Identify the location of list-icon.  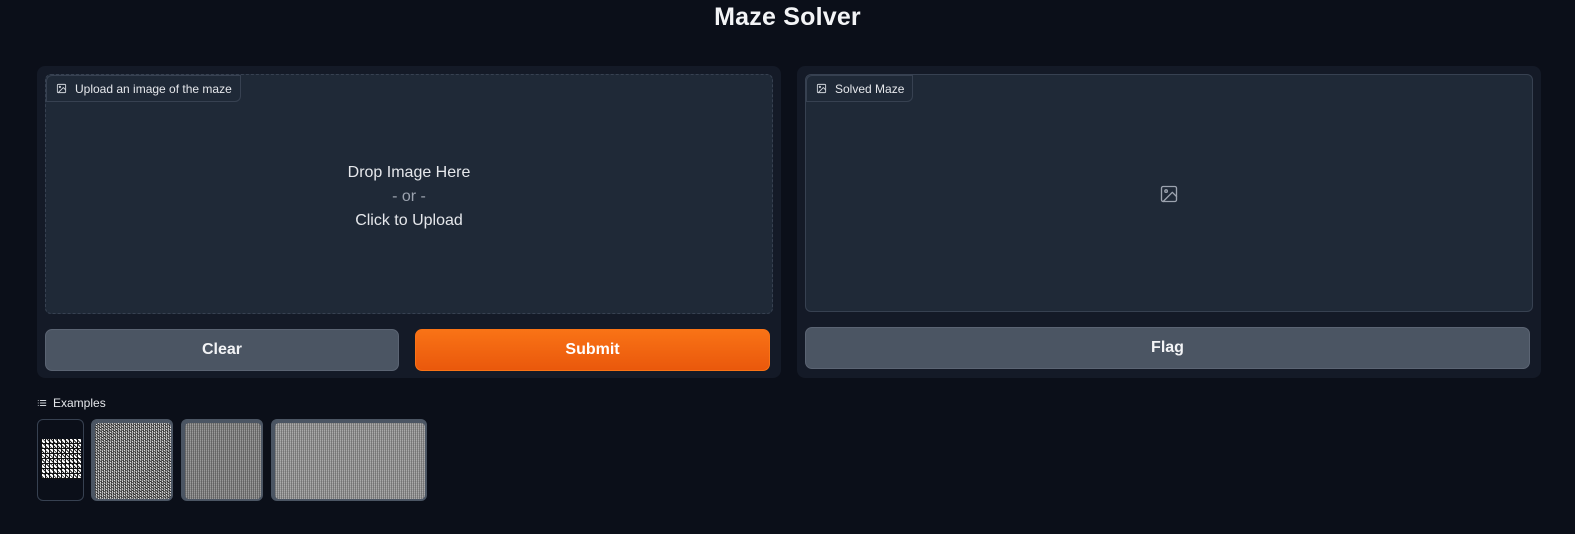
(42, 403).